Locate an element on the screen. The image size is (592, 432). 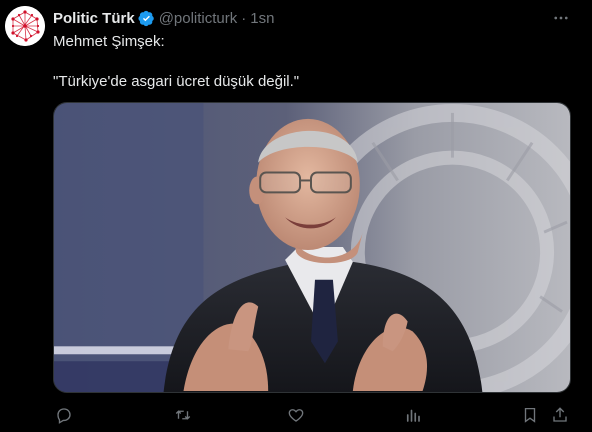
bookmark-icon is located at coordinates (530, 415).